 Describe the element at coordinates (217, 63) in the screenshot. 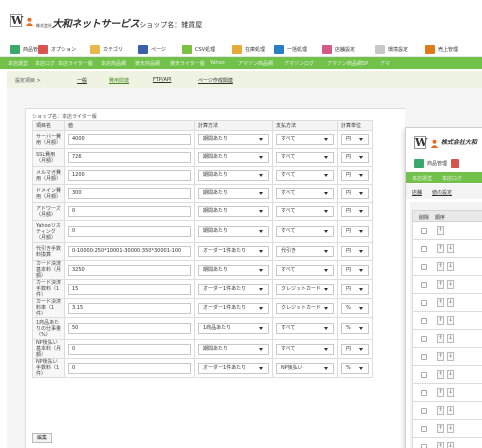

I see `menu-item: Yahoo` at that location.